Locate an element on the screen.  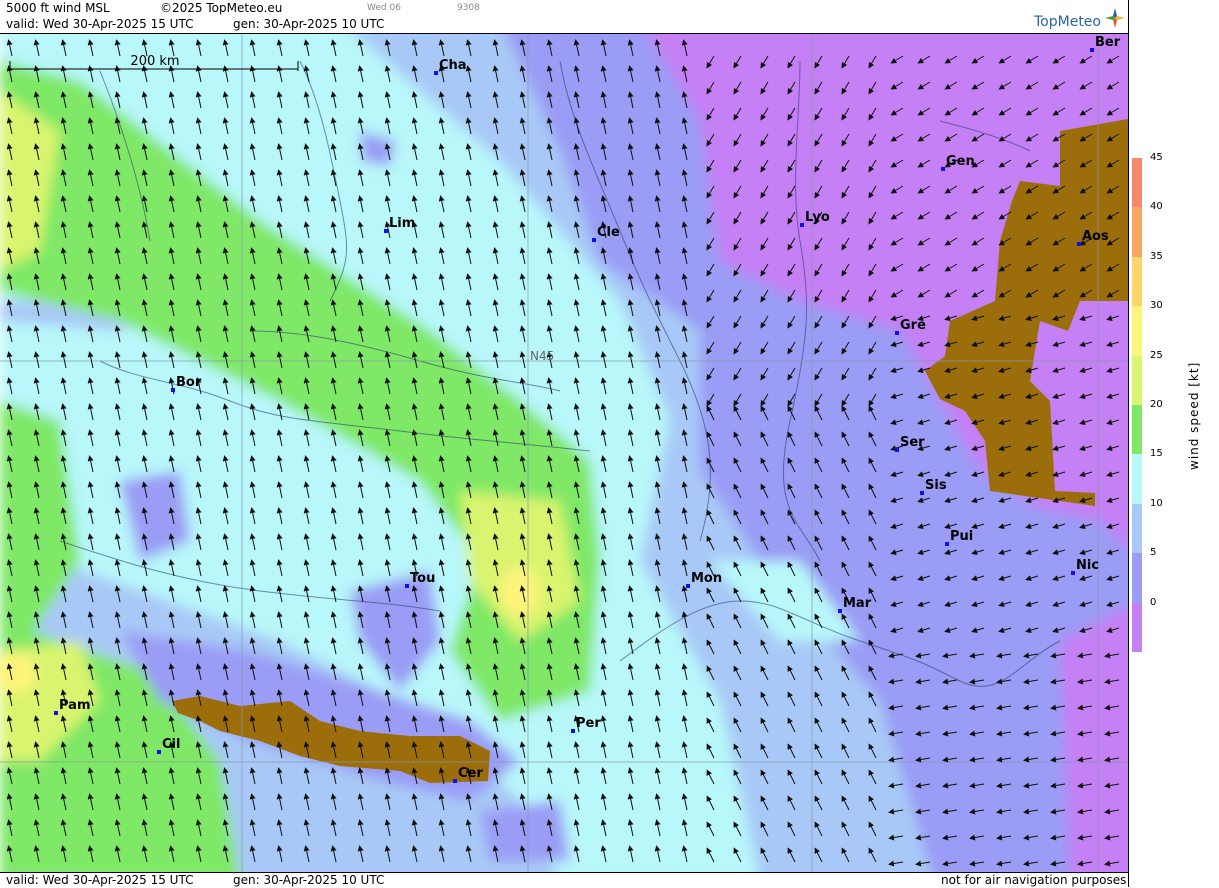
city-cer: Cer is located at coordinates (468, 774).